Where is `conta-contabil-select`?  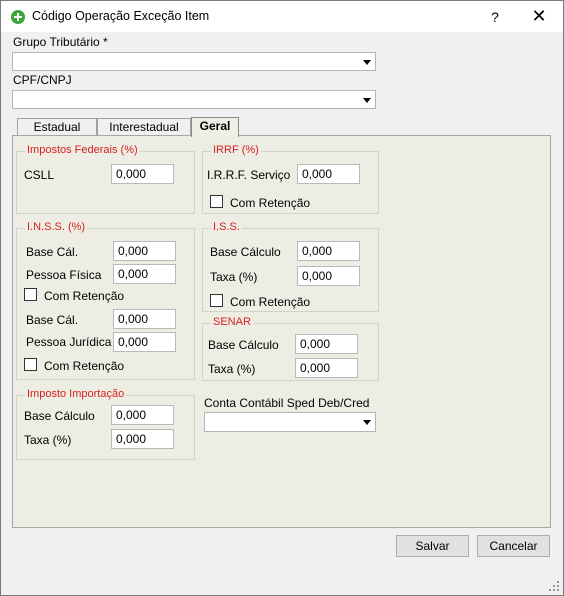
conta-contabil-select is located at coordinates (290, 422).